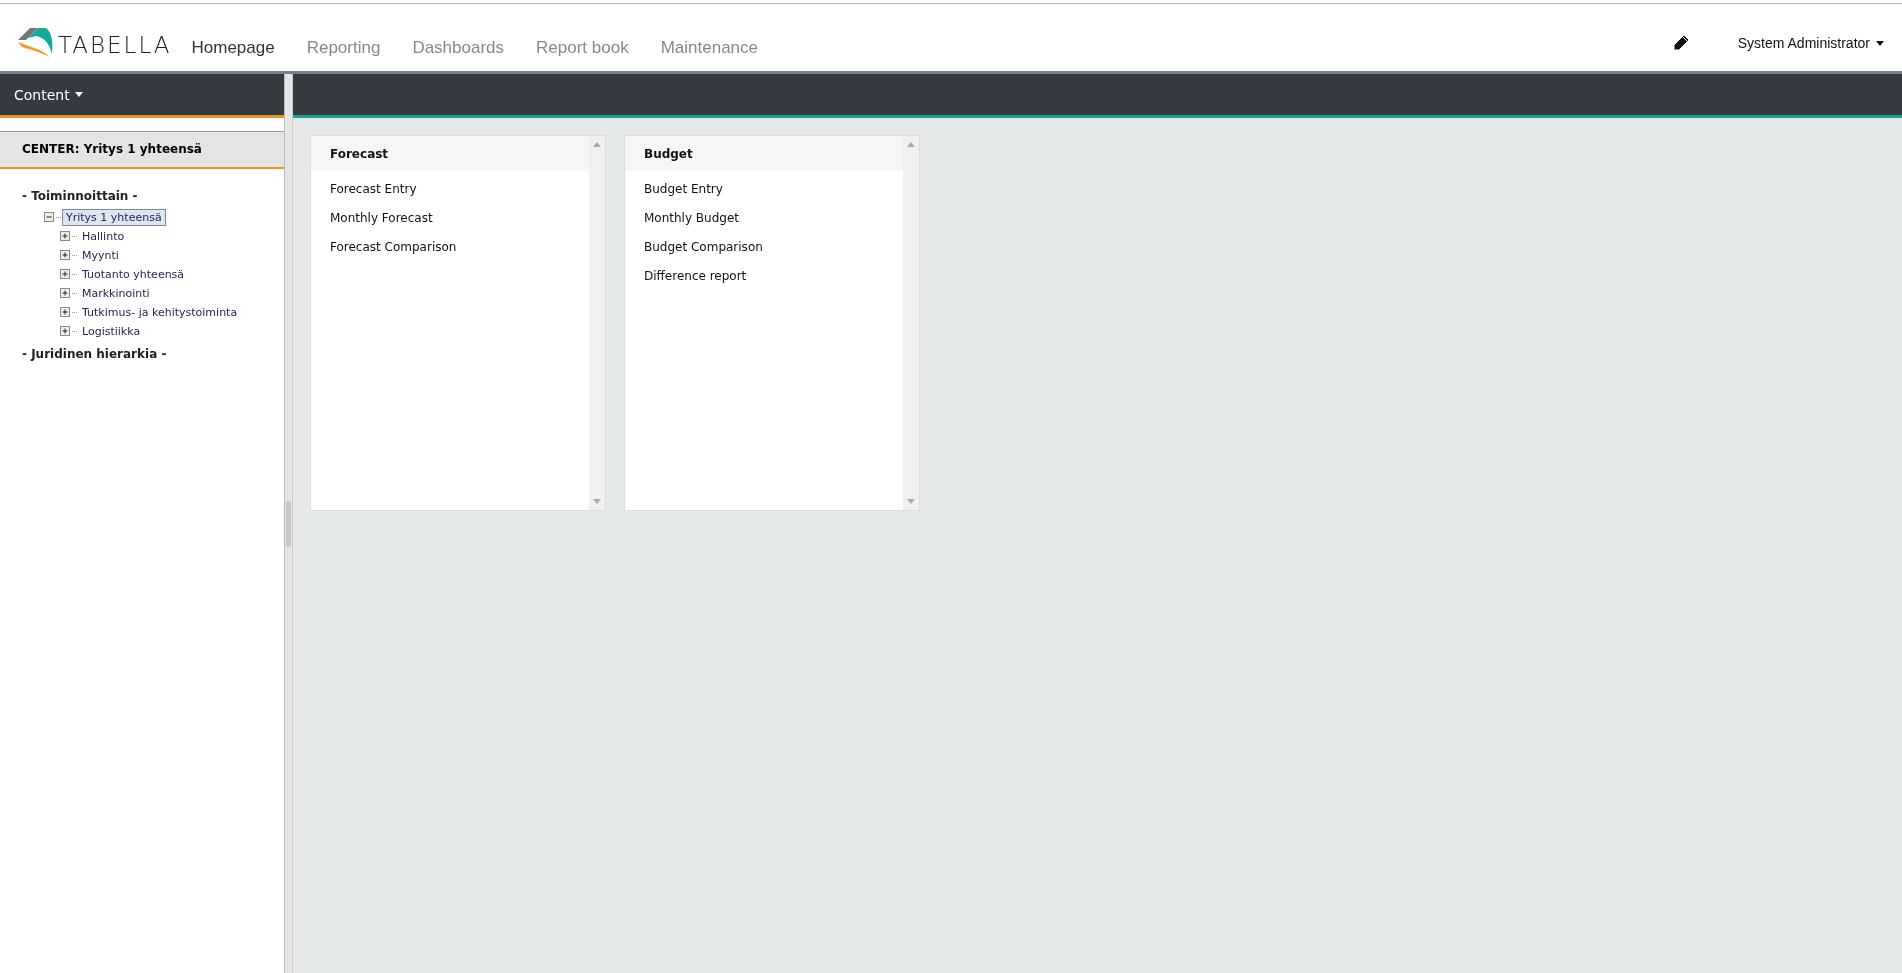 The image size is (1902, 973). What do you see at coordinates (582, 47) in the screenshot?
I see `nav-link: Report book` at bounding box center [582, 47].